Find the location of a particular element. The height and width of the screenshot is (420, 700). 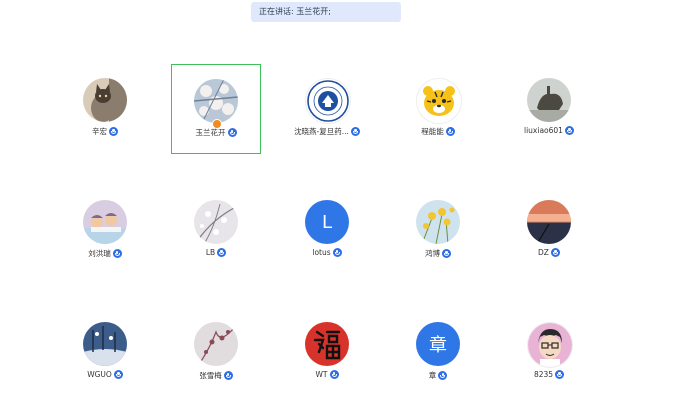

participant-name: 玉兰花开 is located at coordinates (210, 132).